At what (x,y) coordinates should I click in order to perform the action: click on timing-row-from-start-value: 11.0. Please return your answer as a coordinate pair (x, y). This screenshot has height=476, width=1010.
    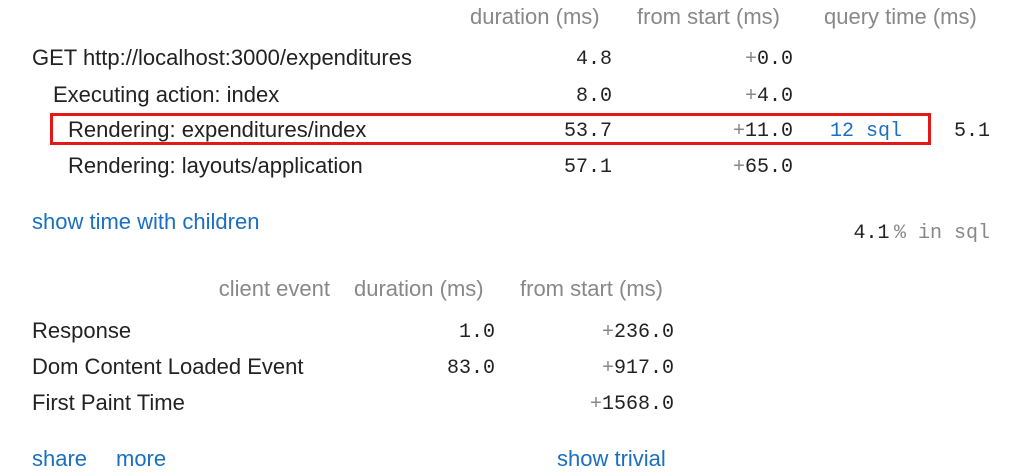
    Looking at the image, I should click on (768, 131).